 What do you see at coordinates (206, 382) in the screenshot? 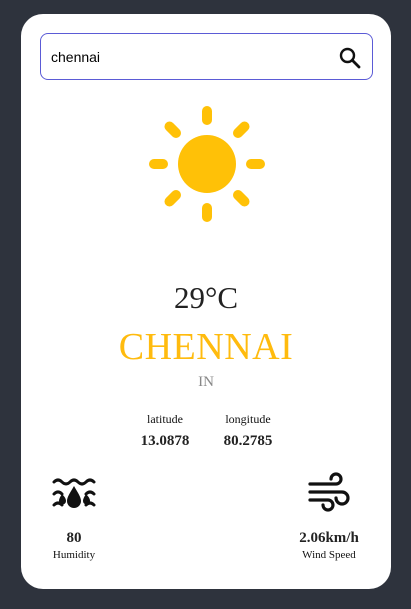
I see `country-code: IN` at bounding box center [206, 382].